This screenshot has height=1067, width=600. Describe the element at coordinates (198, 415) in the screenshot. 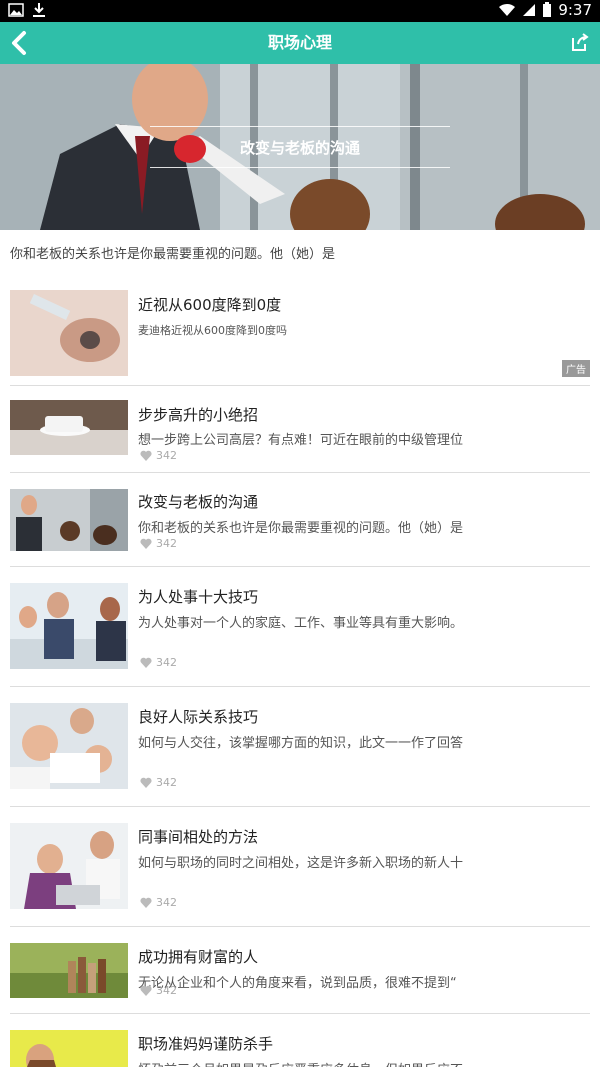

I see `article-title: 步步高升的小绝招` at that location.